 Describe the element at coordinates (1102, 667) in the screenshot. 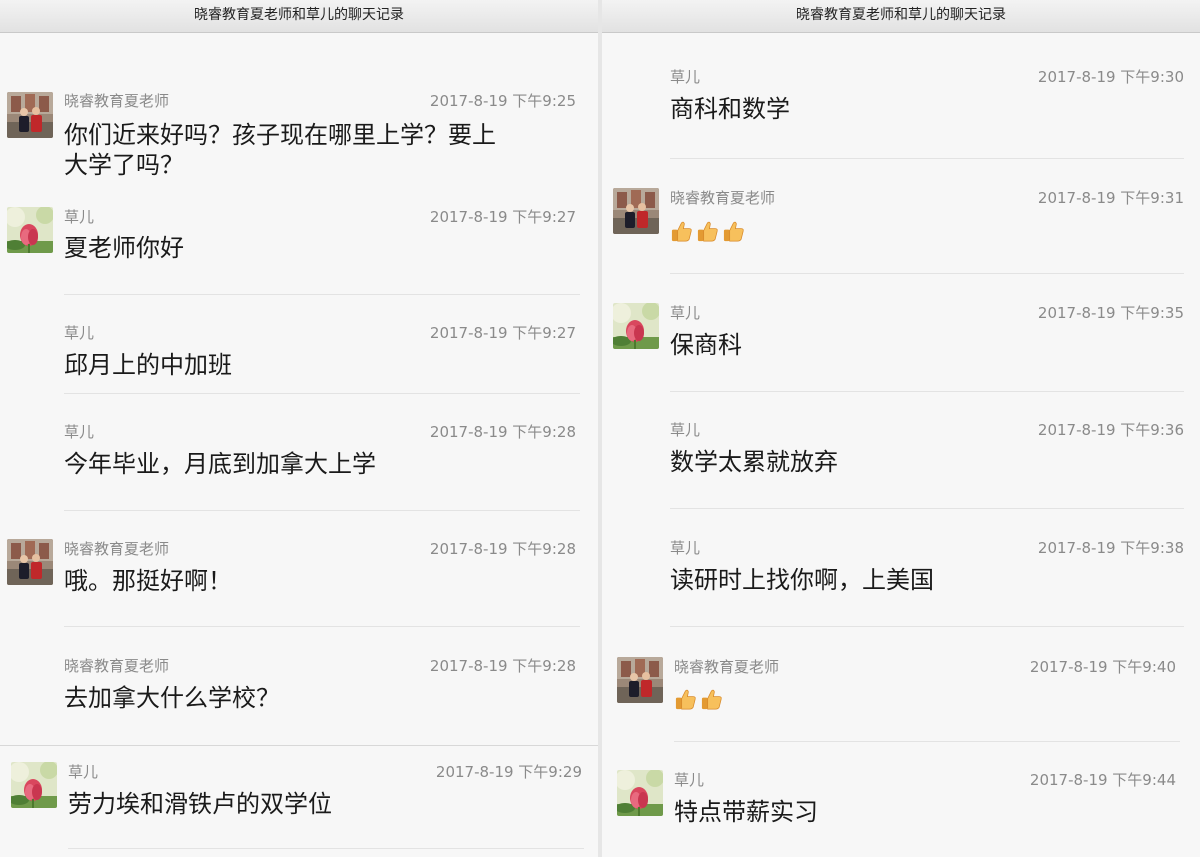

I see `message-timestamp: 2017-8-19 下午9:40` at that location.